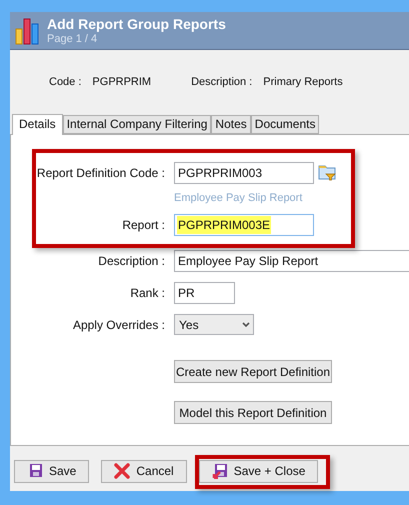  Describe the element at coordinates (204, 293) in the screenshot. I see `text-input: PR` at that location.